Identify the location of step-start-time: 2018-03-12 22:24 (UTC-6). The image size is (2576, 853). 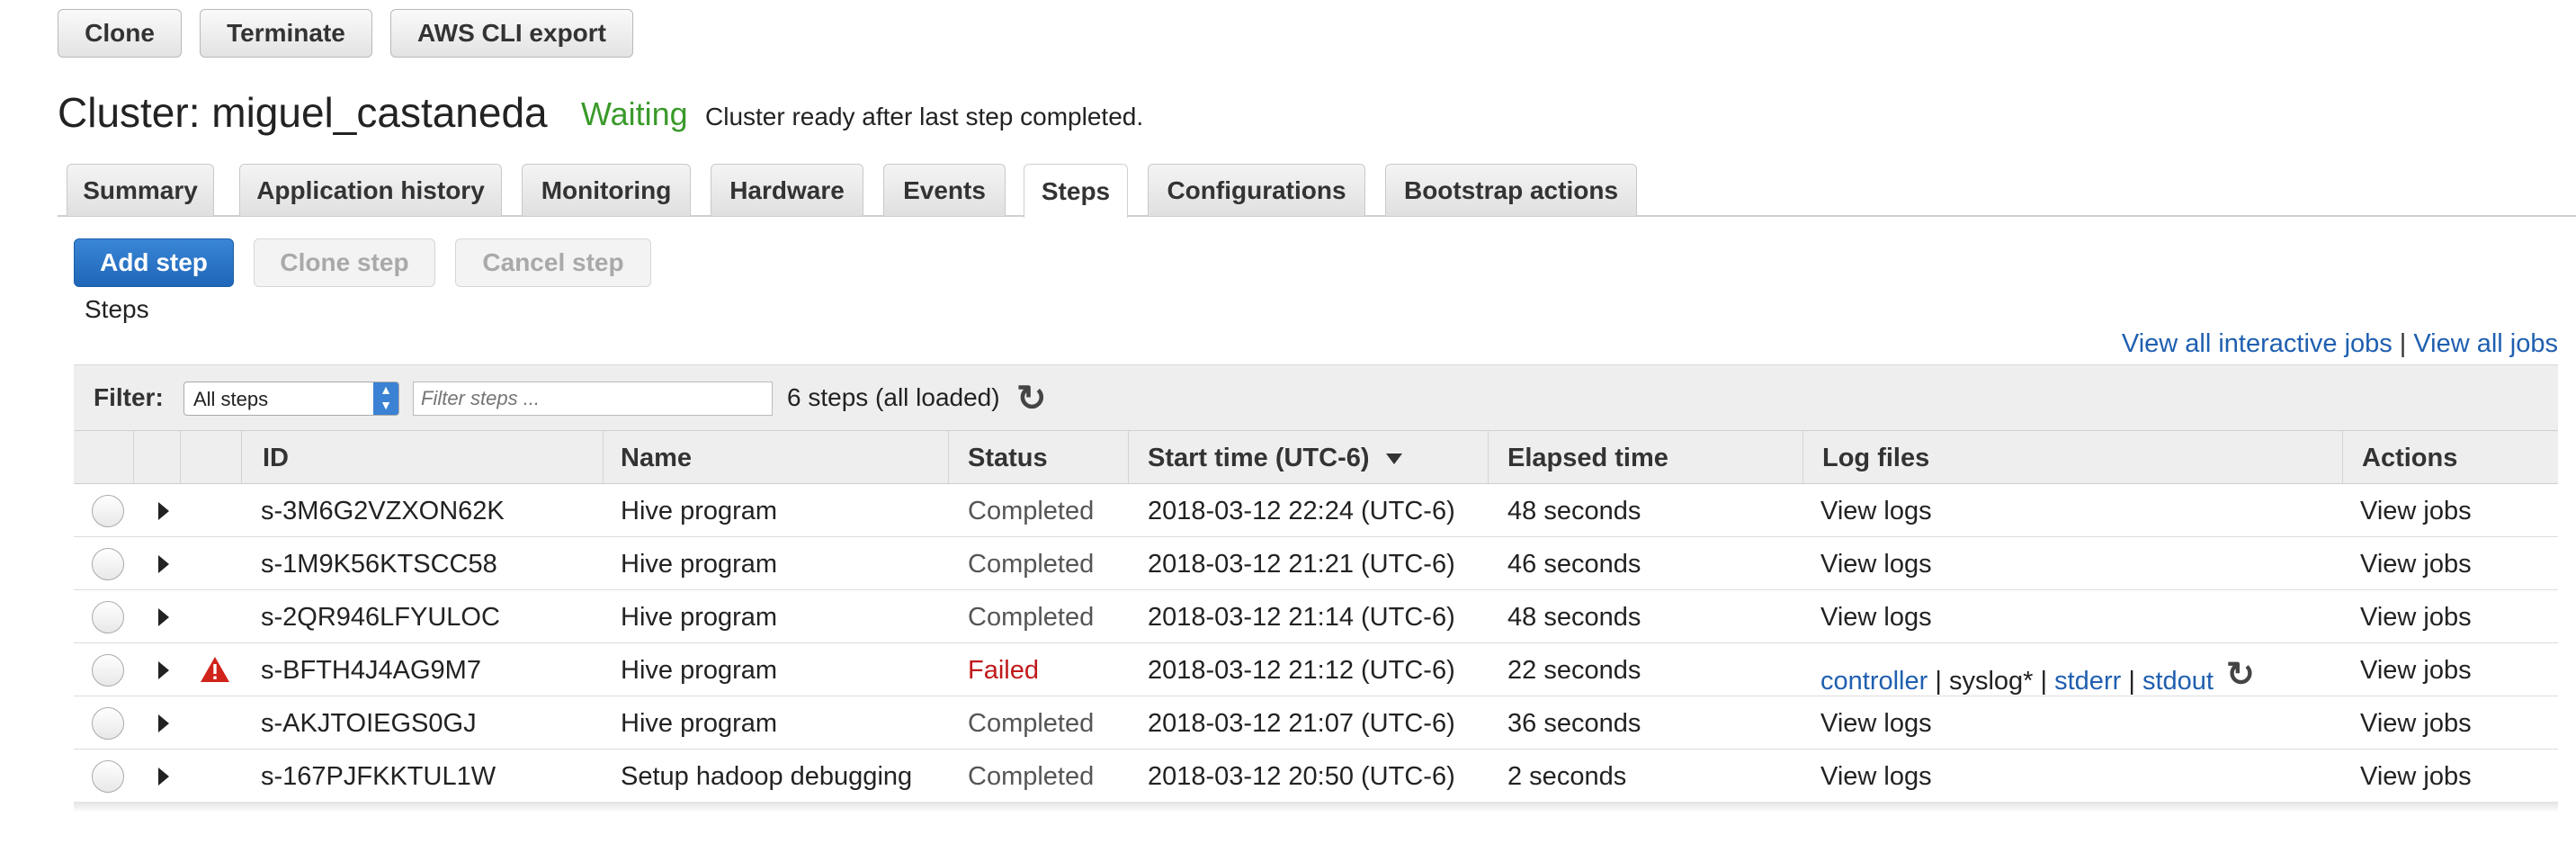
(1301, 511).